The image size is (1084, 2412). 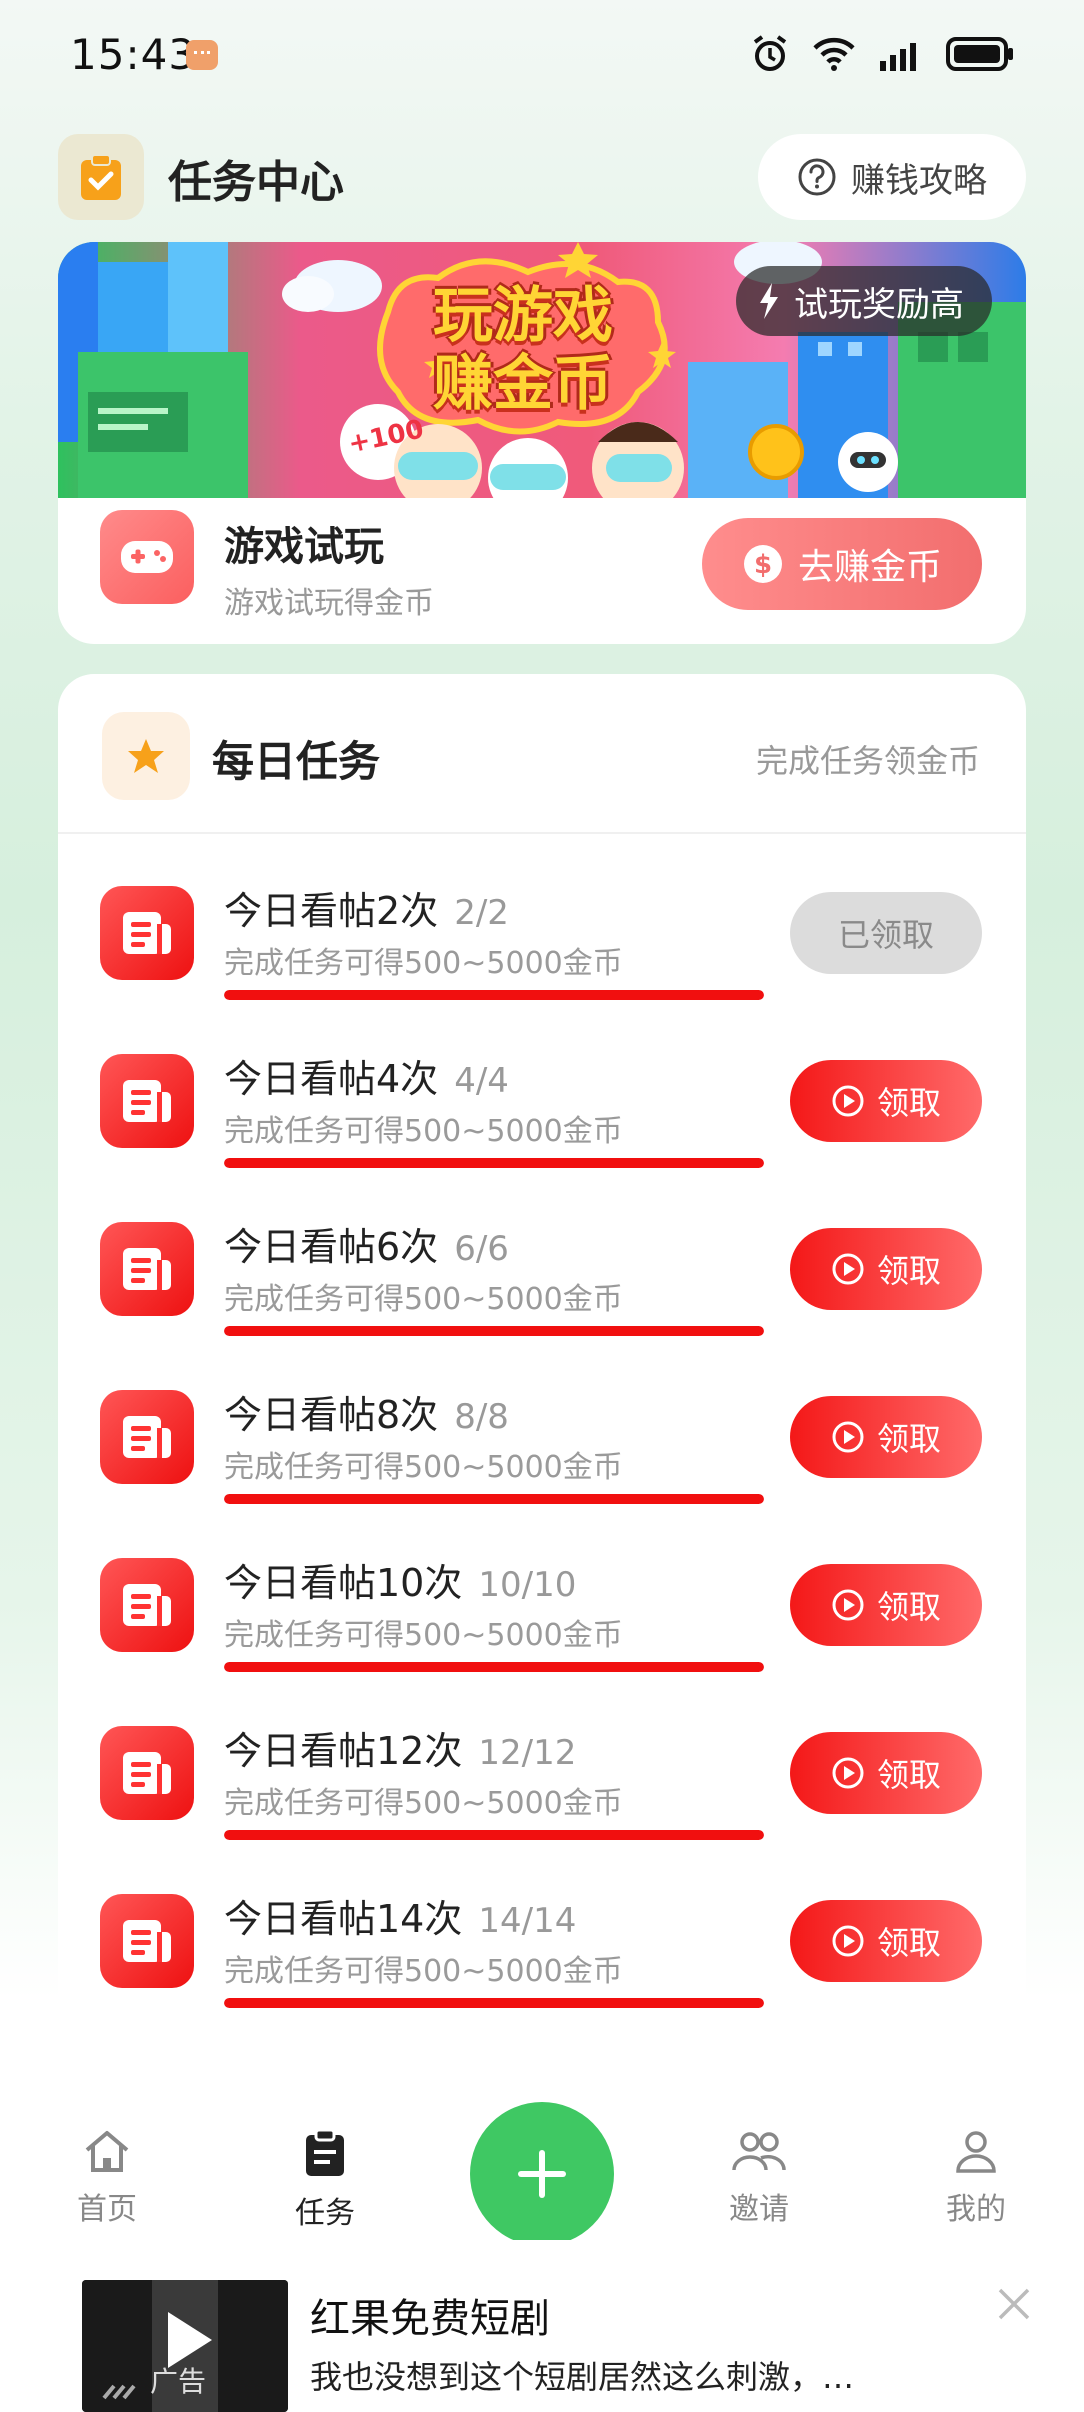 What do you see at coordinates (542, 833) in the screenshot?
I see `divider` at bounding box center [542, 833].